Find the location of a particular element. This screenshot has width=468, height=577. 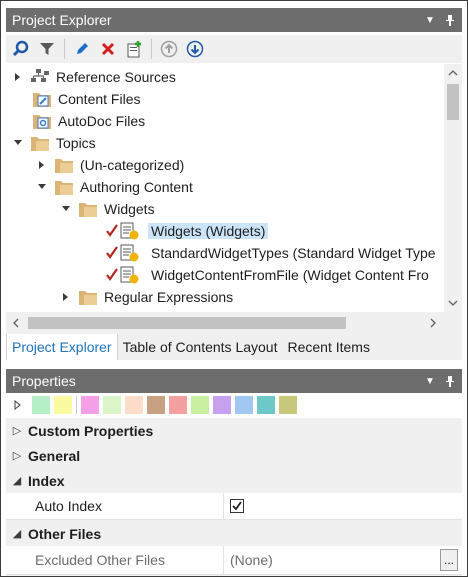

tree-label: Regular Expressions is located at coordinates (169, 297).